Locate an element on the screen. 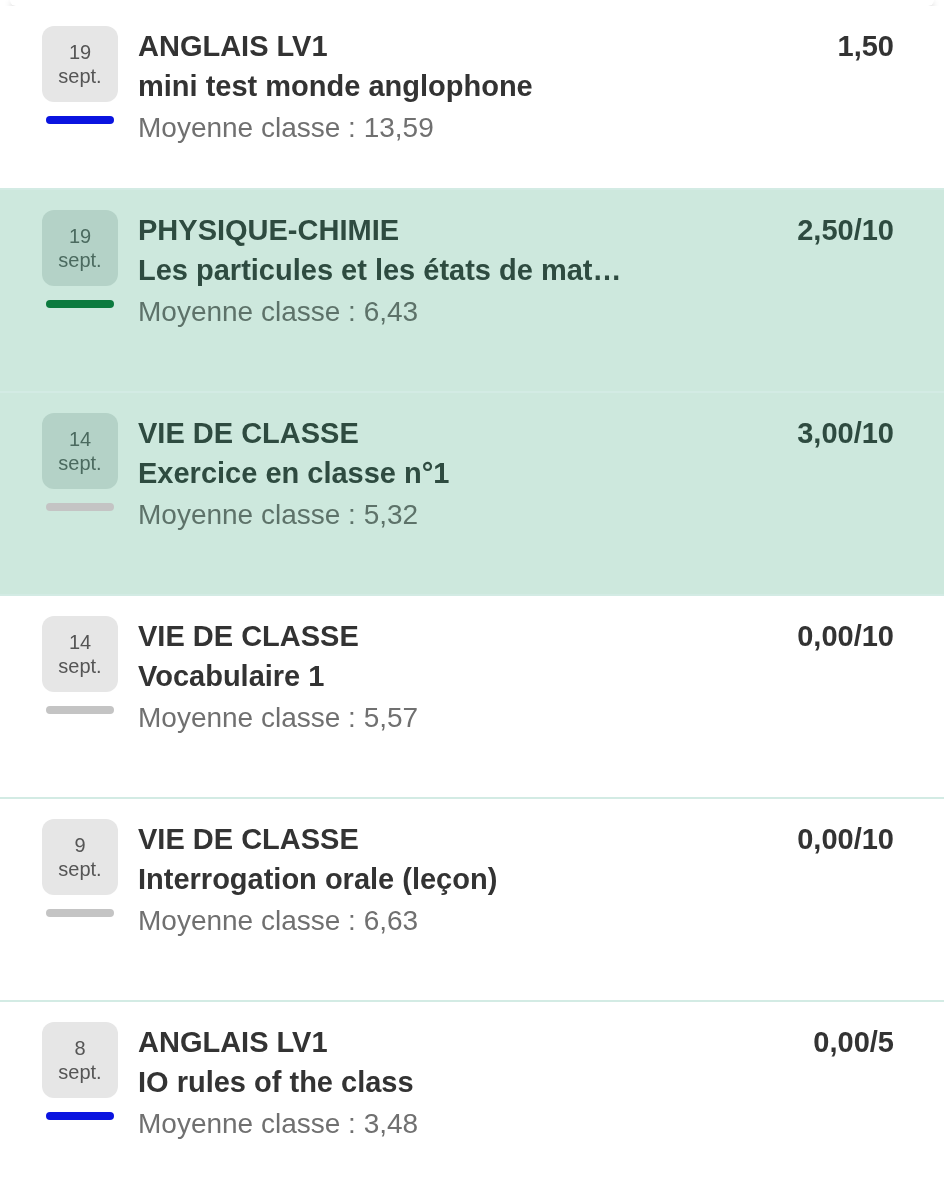 This screenshot has height=1200, width=944. assessment-title: IO rules of the class is located at coordinates (276, 1082).